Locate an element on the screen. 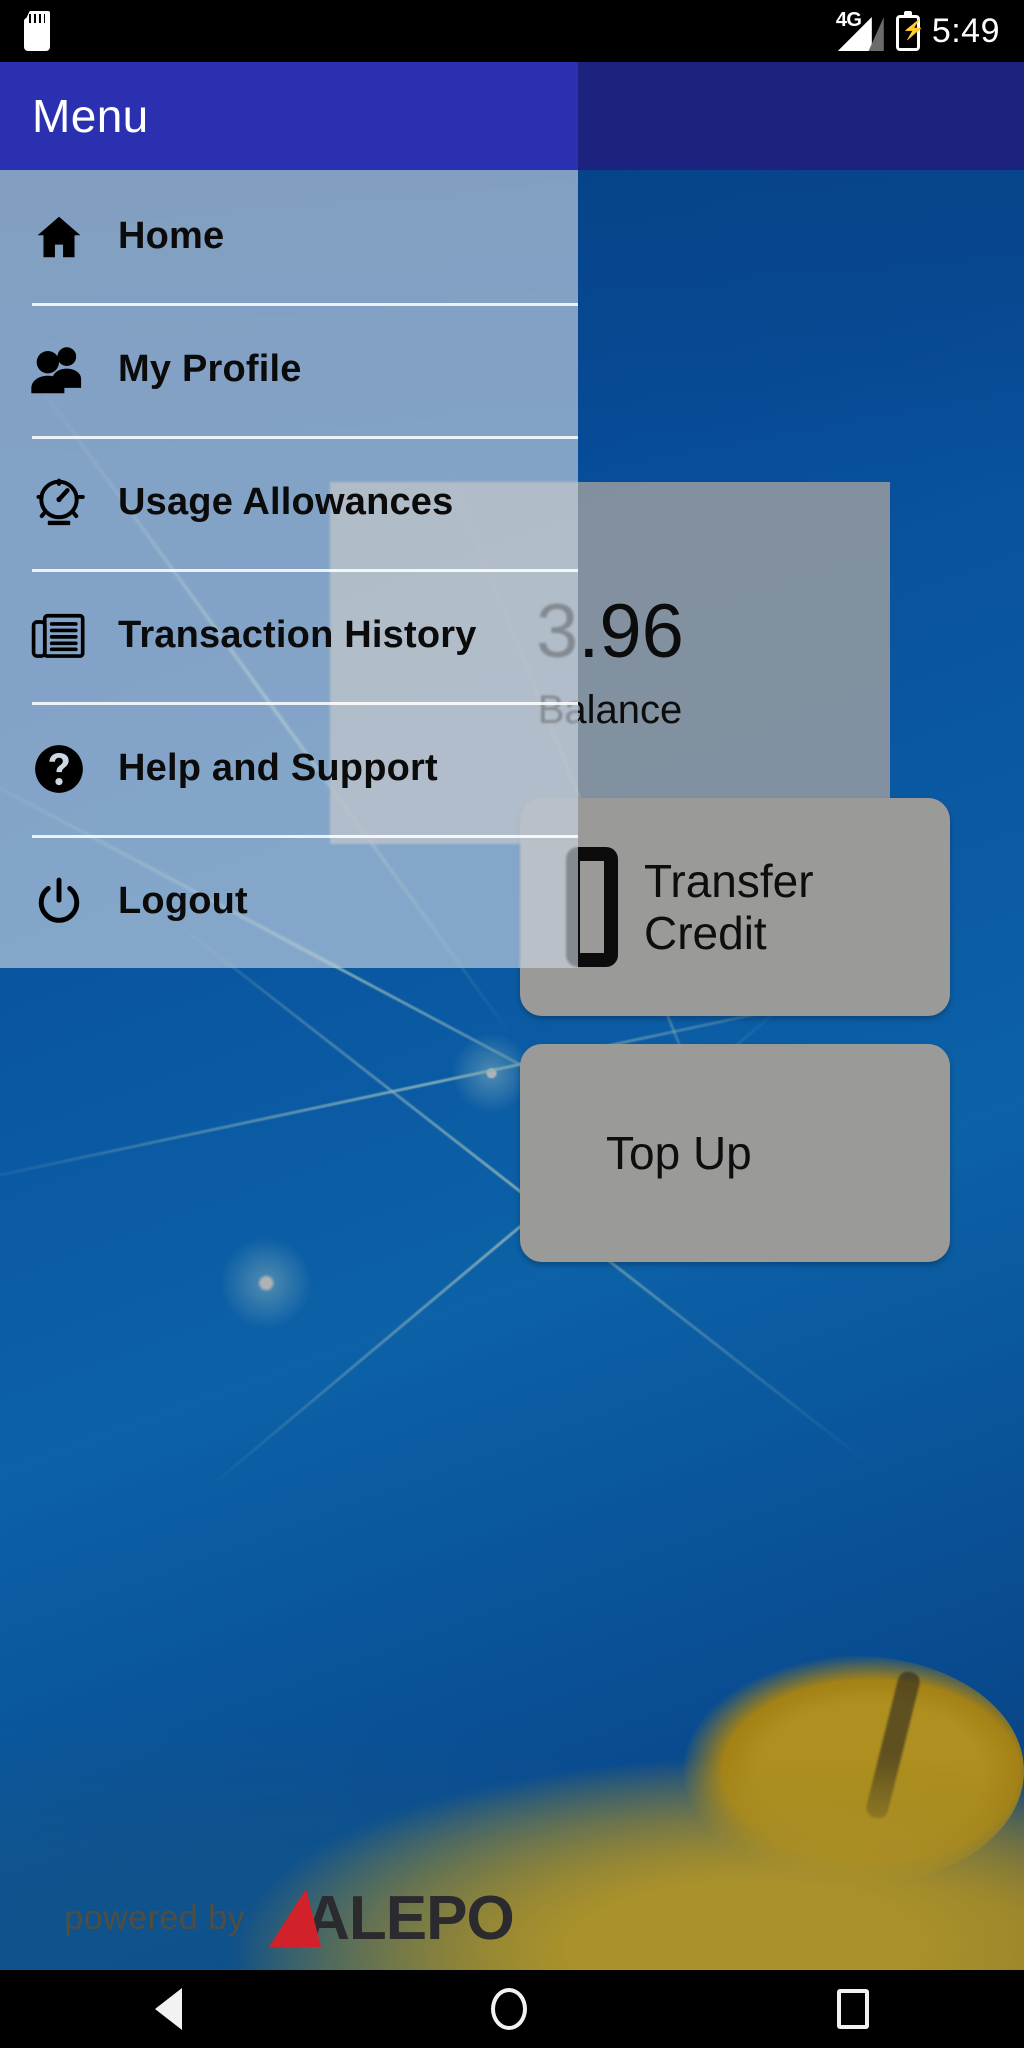 This screenshot has width=1024, height=2048. android-nav-bar is located at coordinates (512, 2009).